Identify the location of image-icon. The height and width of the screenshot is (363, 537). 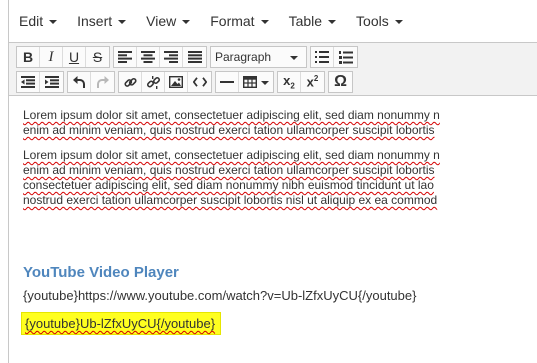
(176, 82).